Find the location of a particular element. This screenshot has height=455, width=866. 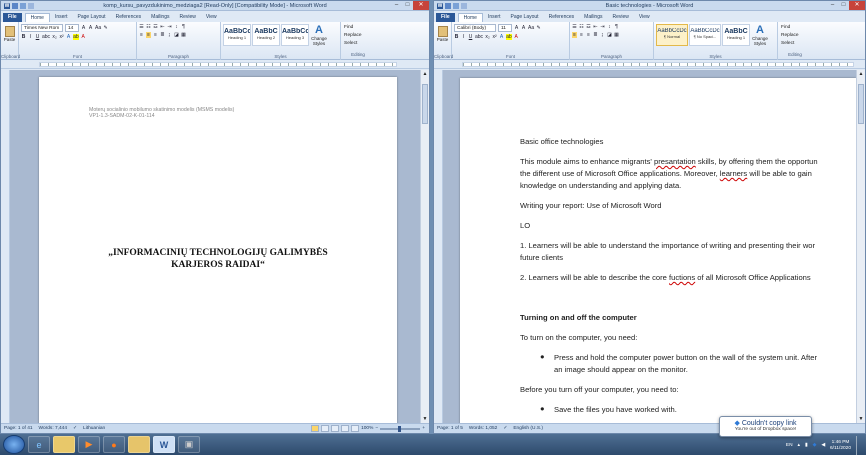

misspelled-word: fuctions is located at coordinates (682, 277).